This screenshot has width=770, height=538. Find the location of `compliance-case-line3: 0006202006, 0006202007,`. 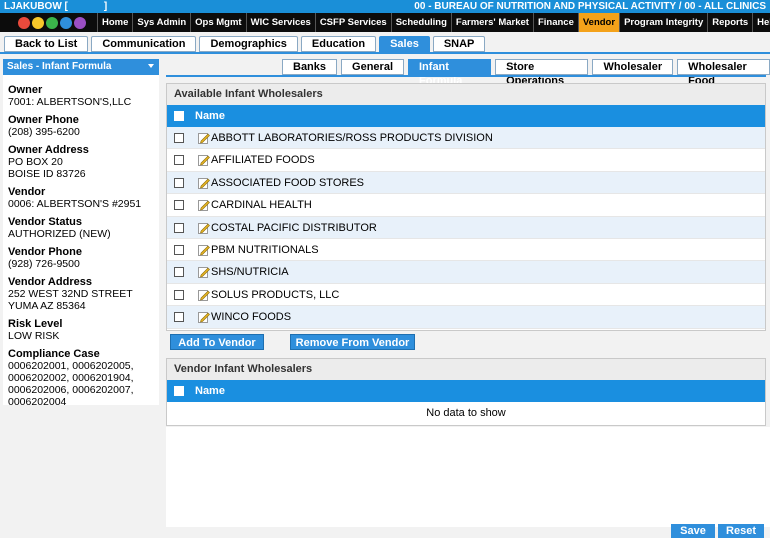

compliance-case-line3: 0006202006, 0006202007, is located at coordinates (71, 390).